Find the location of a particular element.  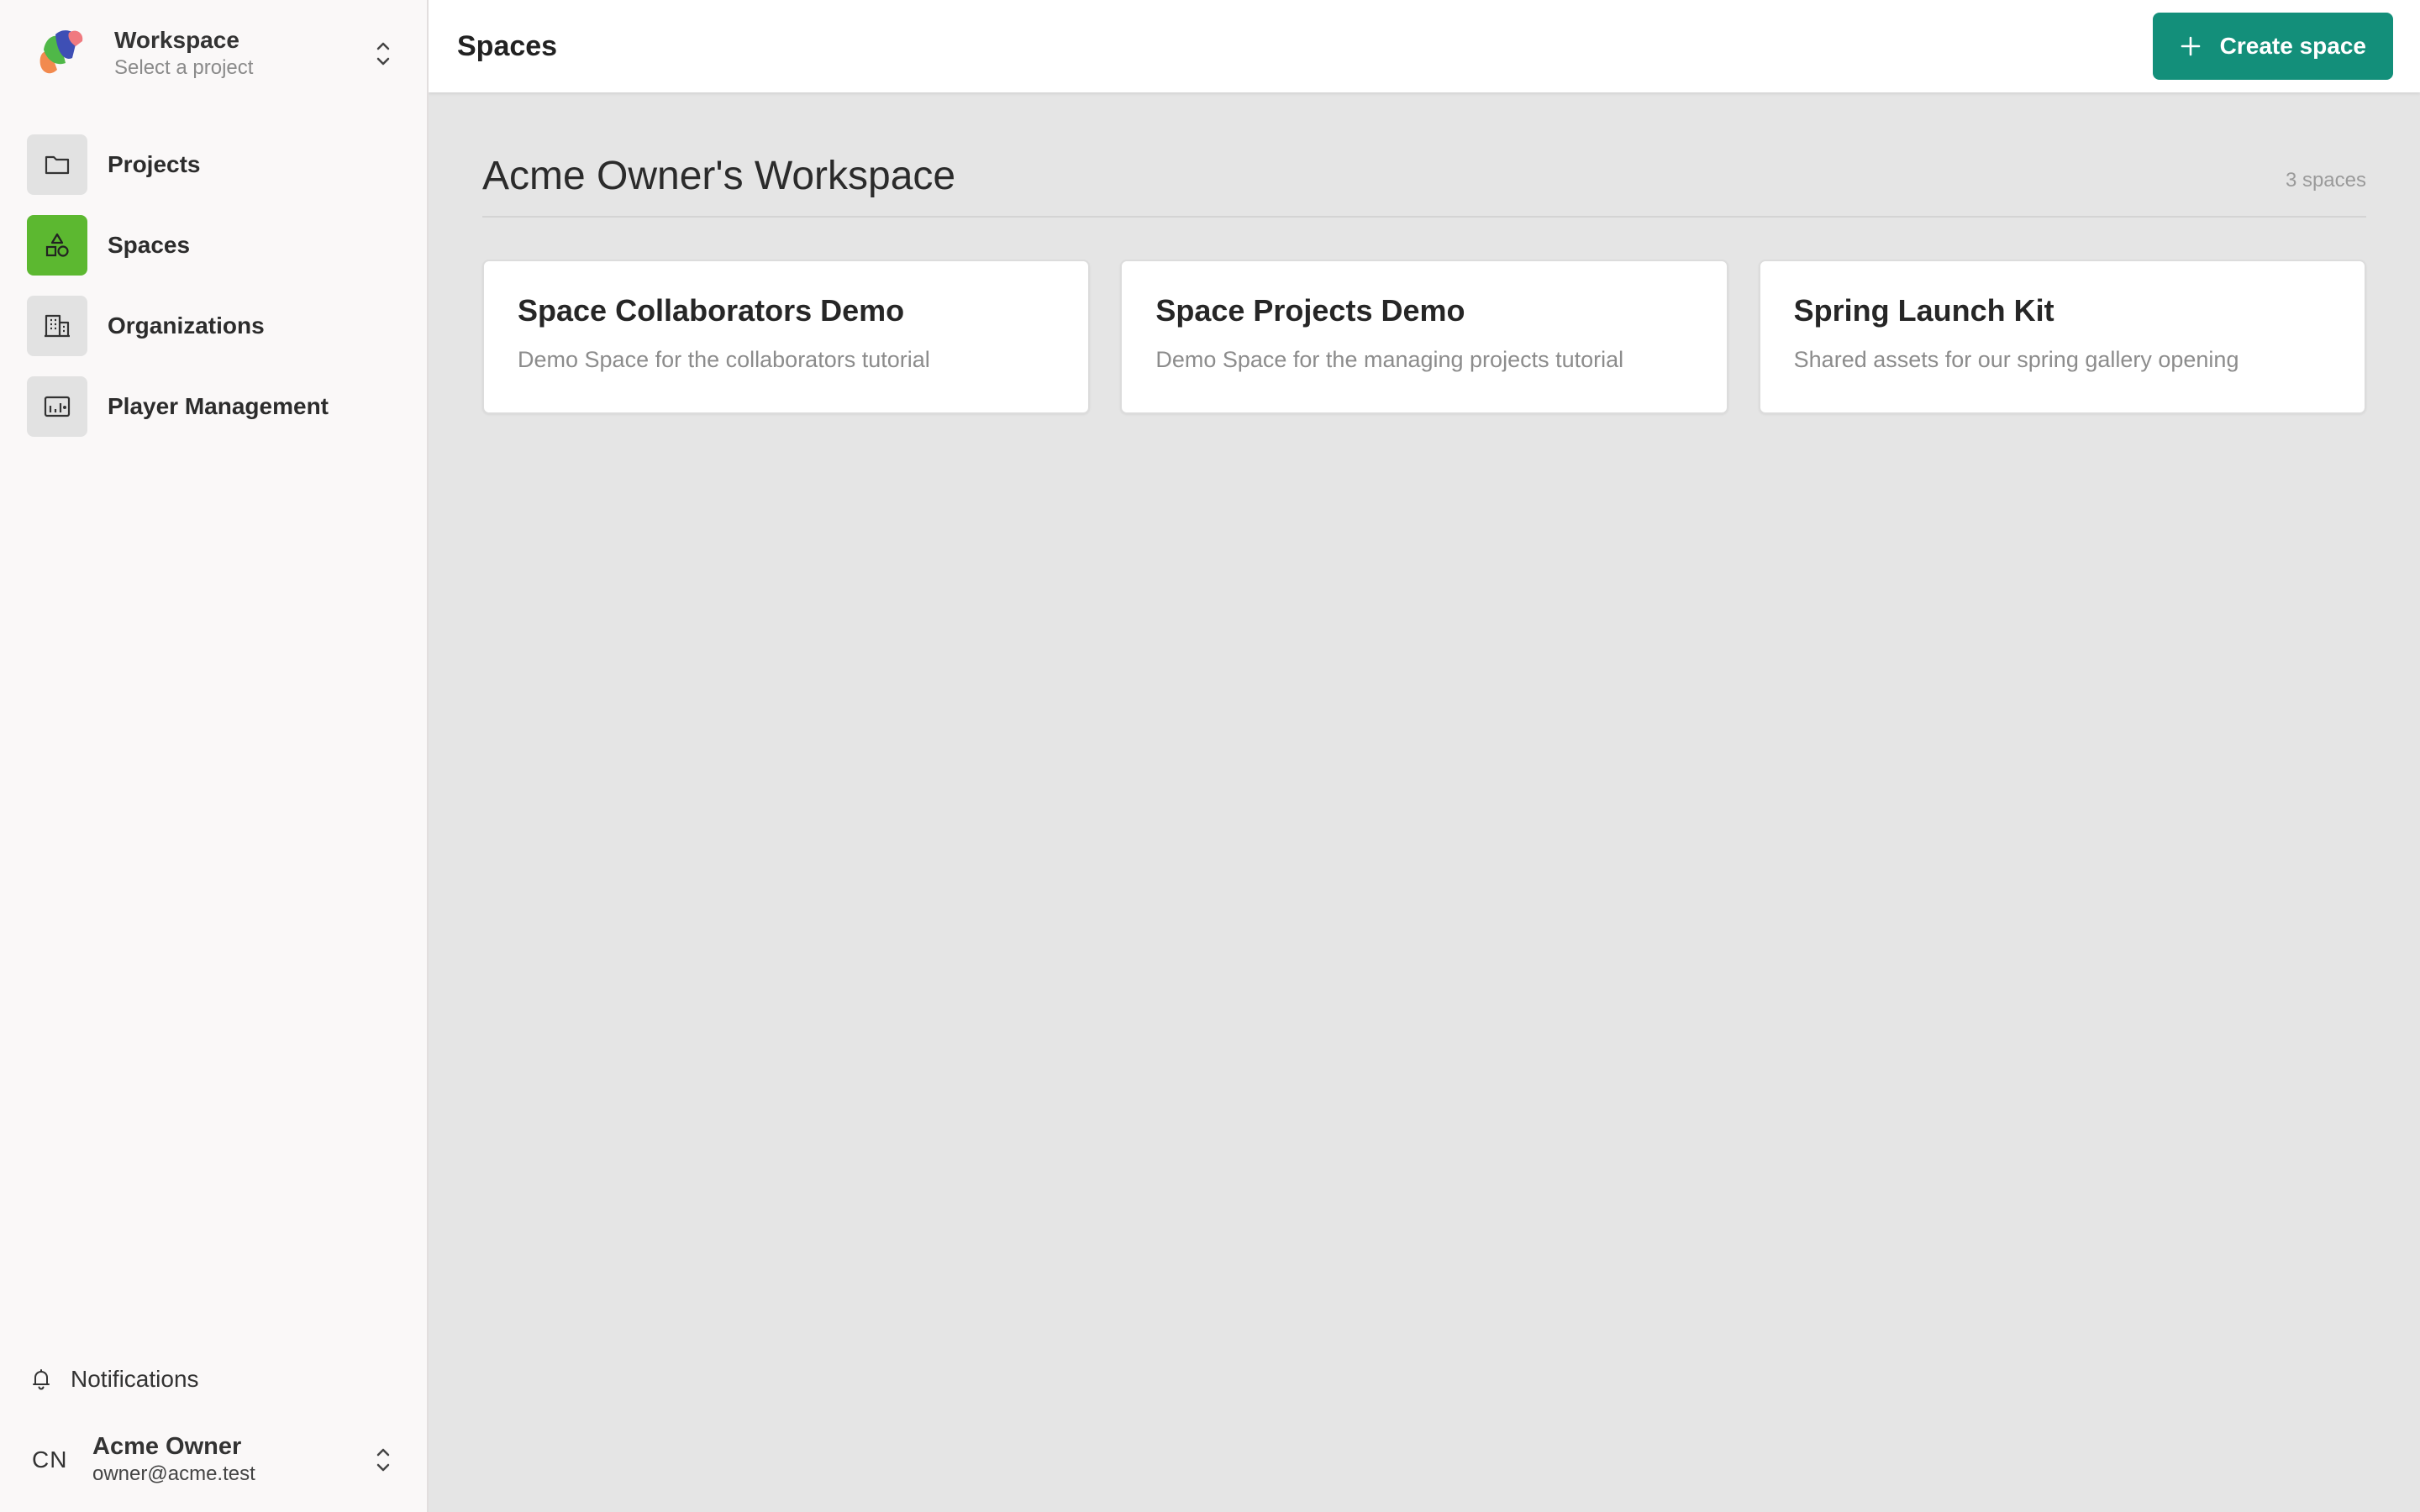

user-menu: CN Acme Owner owner@acme.test is located at coordinates (214, 1468).